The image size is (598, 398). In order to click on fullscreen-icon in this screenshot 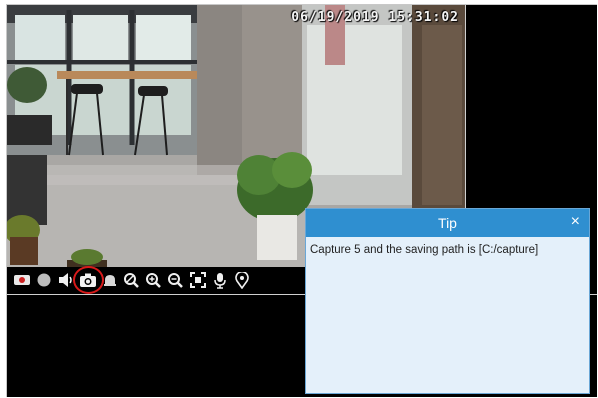, I will do `click(197, 280)`.